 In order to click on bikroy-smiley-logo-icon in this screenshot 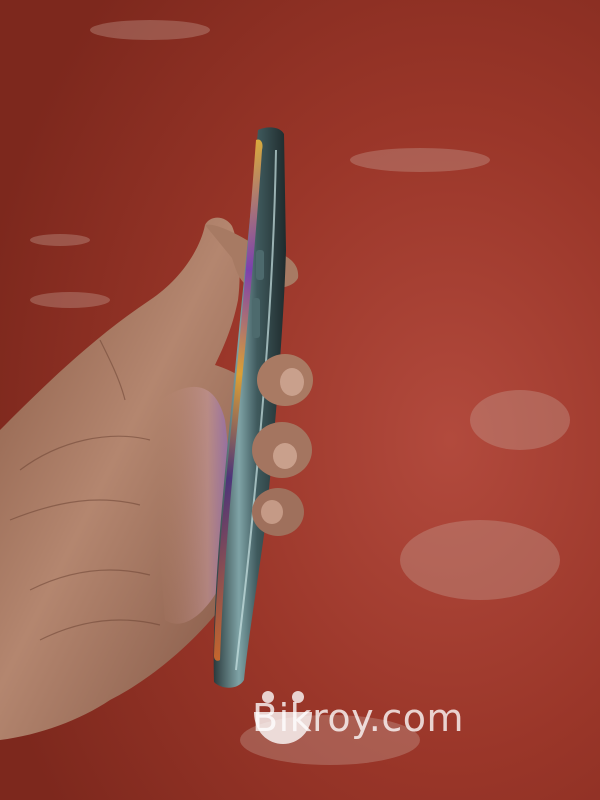, I will do `click(283, 717)`.